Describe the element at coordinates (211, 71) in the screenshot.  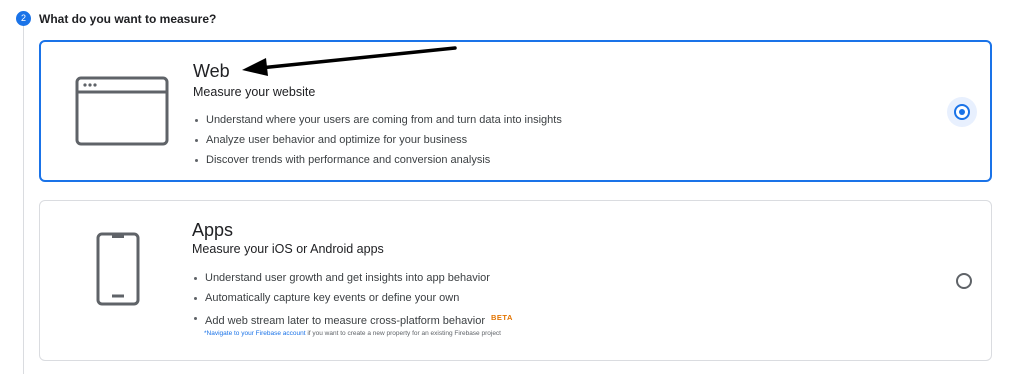
I see `option-title-web: Web` at that location.